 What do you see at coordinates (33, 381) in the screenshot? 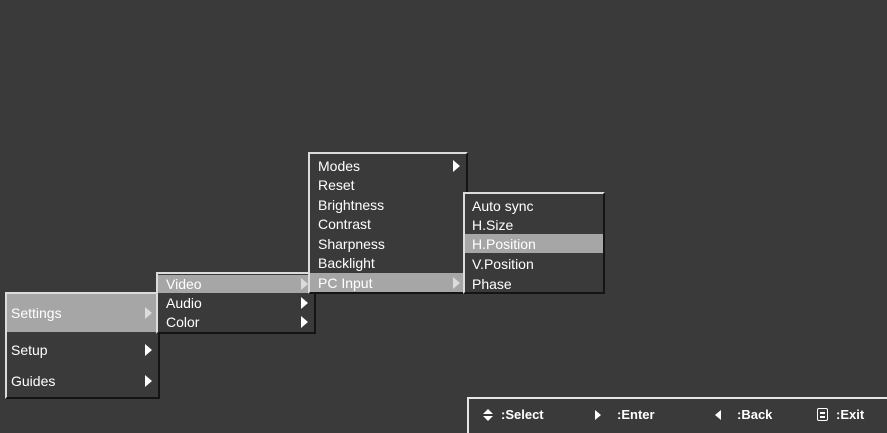
I see `menu-item-label: Guides` at bounding box center [33, 381].